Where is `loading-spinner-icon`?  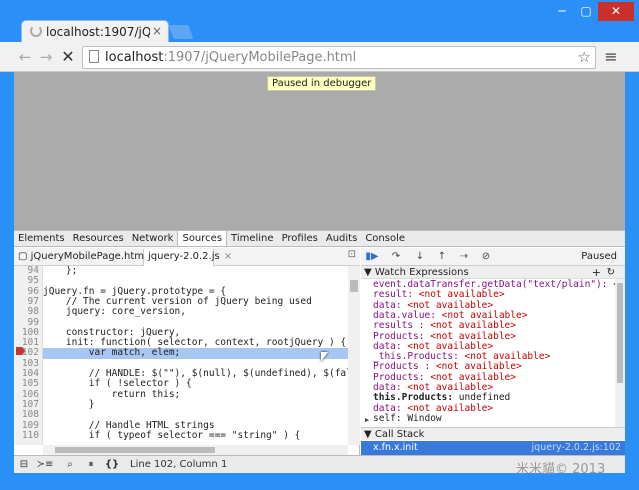
loading-spinner-icon is located at coordinates (36, 31).